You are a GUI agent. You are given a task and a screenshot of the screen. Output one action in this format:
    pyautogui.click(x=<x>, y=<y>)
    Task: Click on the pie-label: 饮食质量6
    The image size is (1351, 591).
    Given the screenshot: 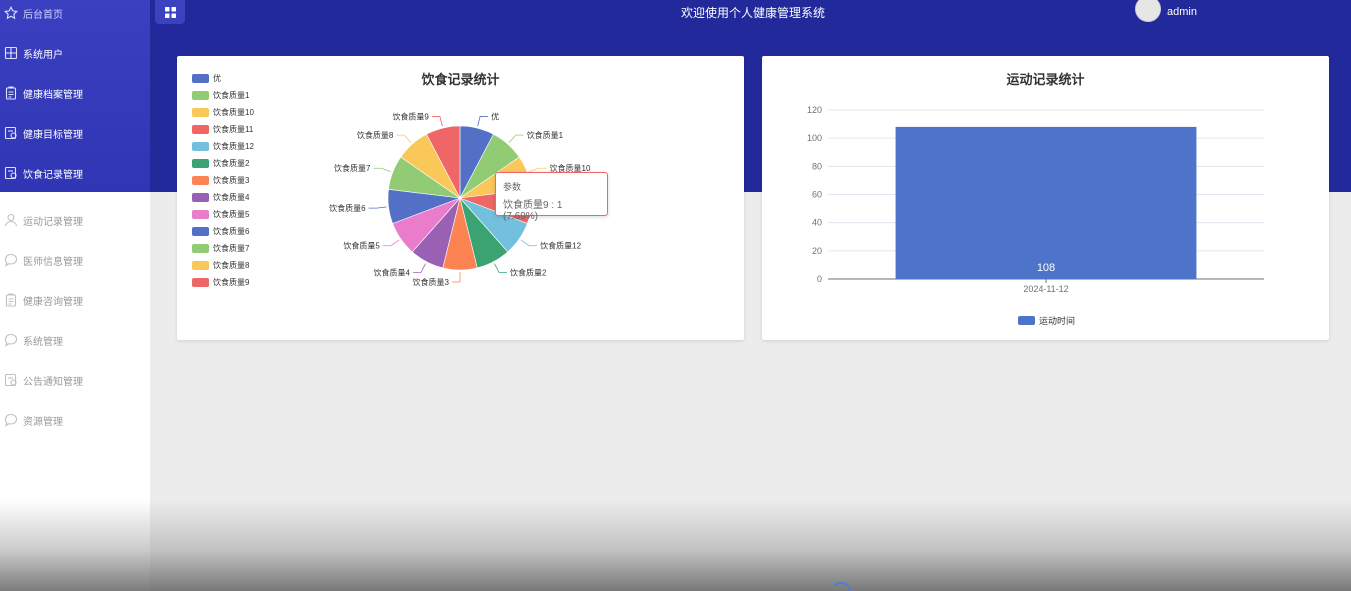 What is the action you would take?
    pyautogui.click(x=347, y=208)
    